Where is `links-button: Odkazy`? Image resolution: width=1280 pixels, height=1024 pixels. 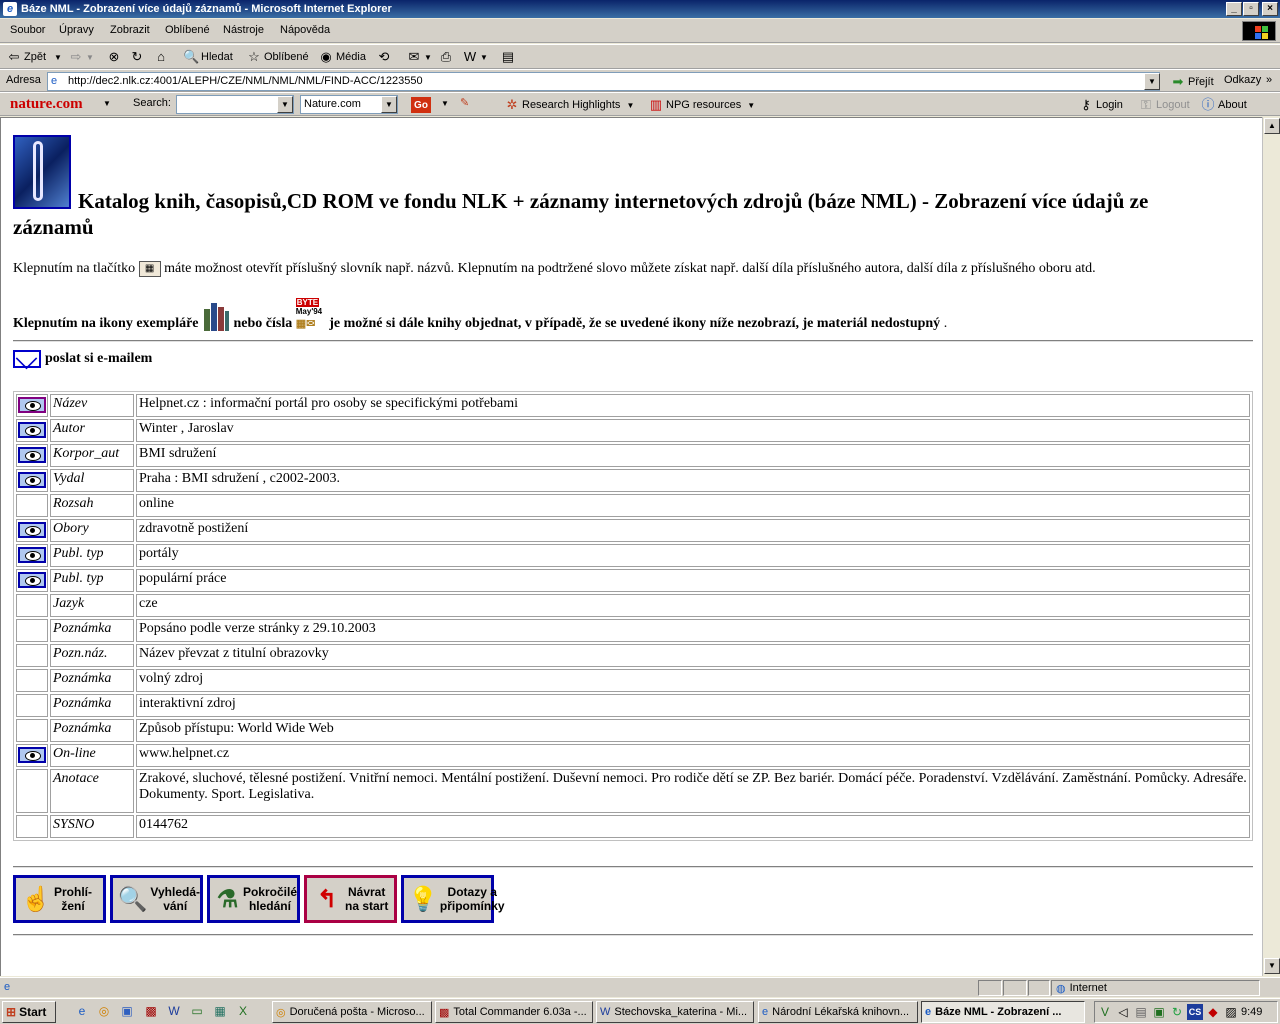 links-button: Odkazy is located at coordinates (1242, 80).